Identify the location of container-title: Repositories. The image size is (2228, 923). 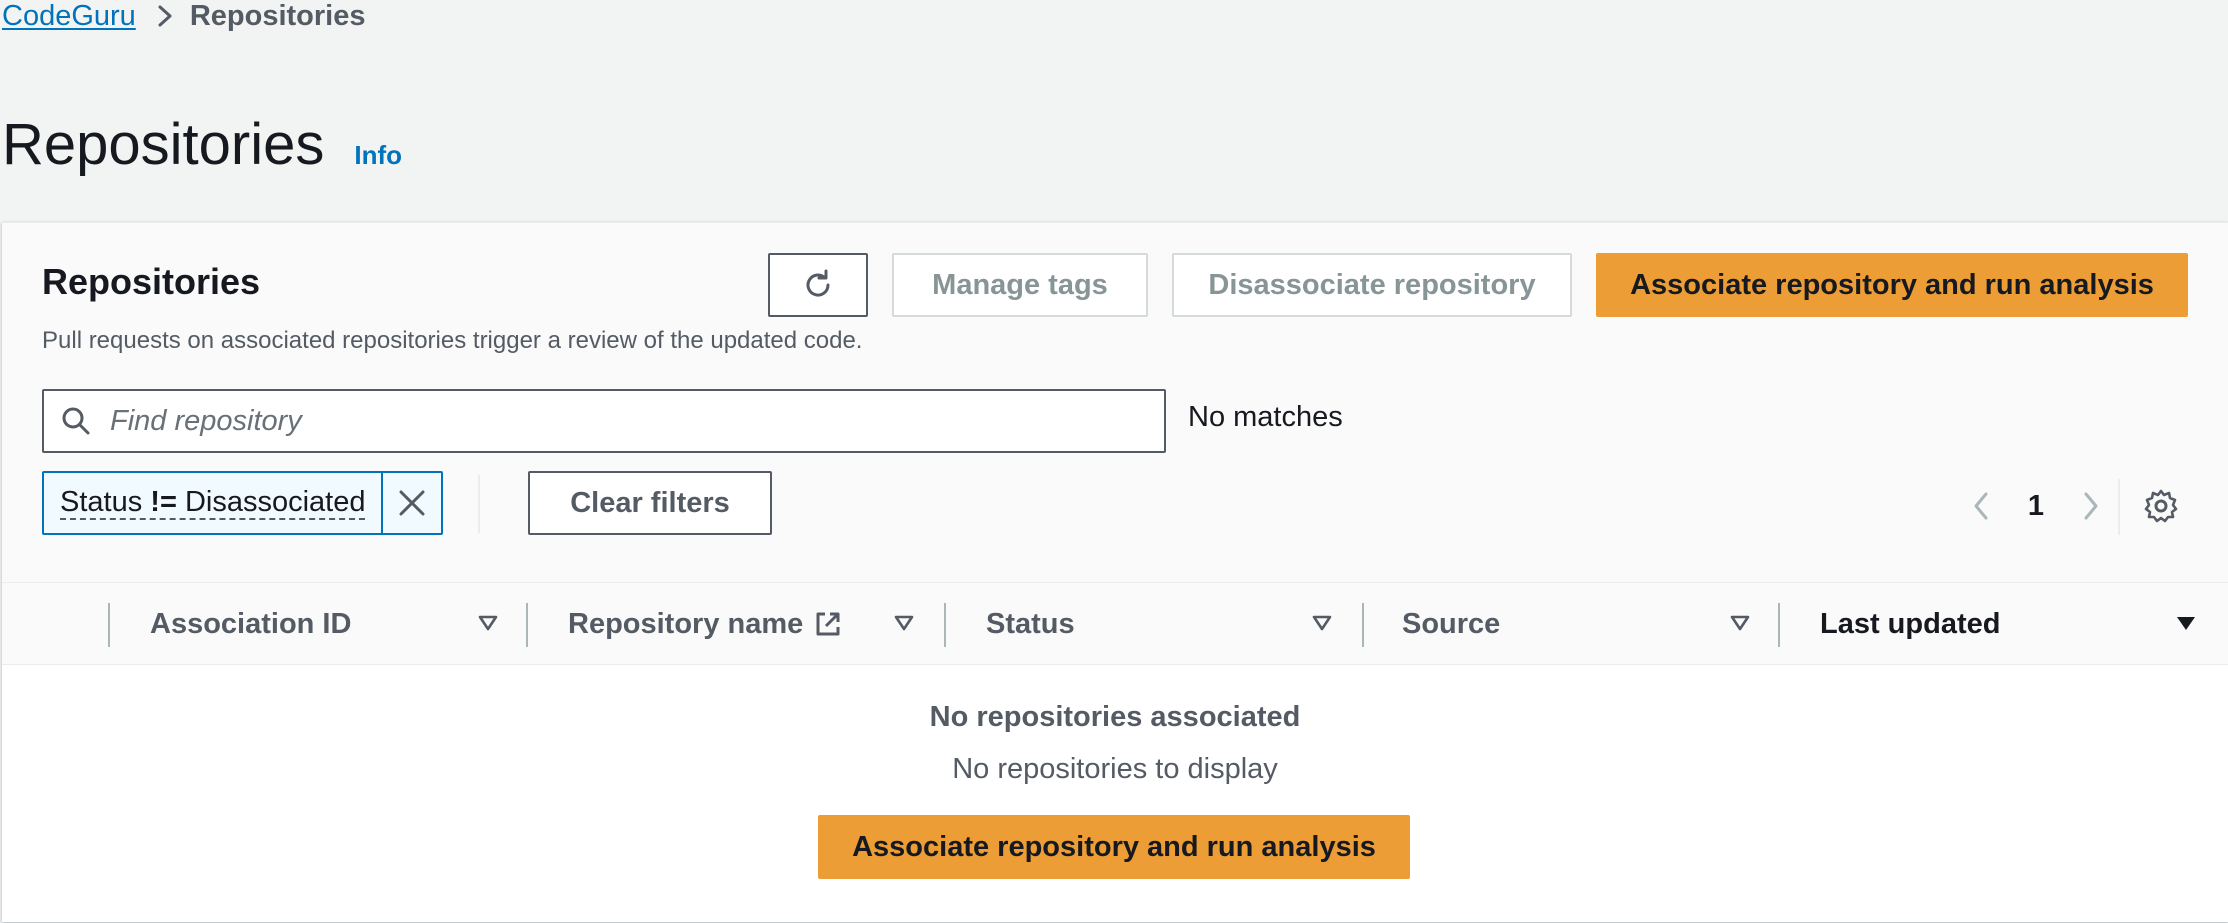
(151, 281).